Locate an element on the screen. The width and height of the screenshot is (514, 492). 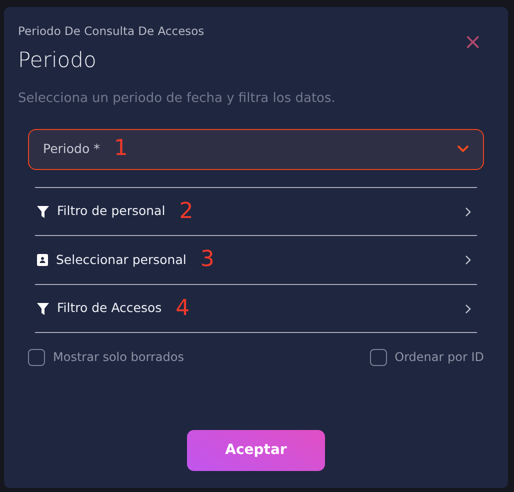
annotation-number: 3 is located at coordinates (207, 260).